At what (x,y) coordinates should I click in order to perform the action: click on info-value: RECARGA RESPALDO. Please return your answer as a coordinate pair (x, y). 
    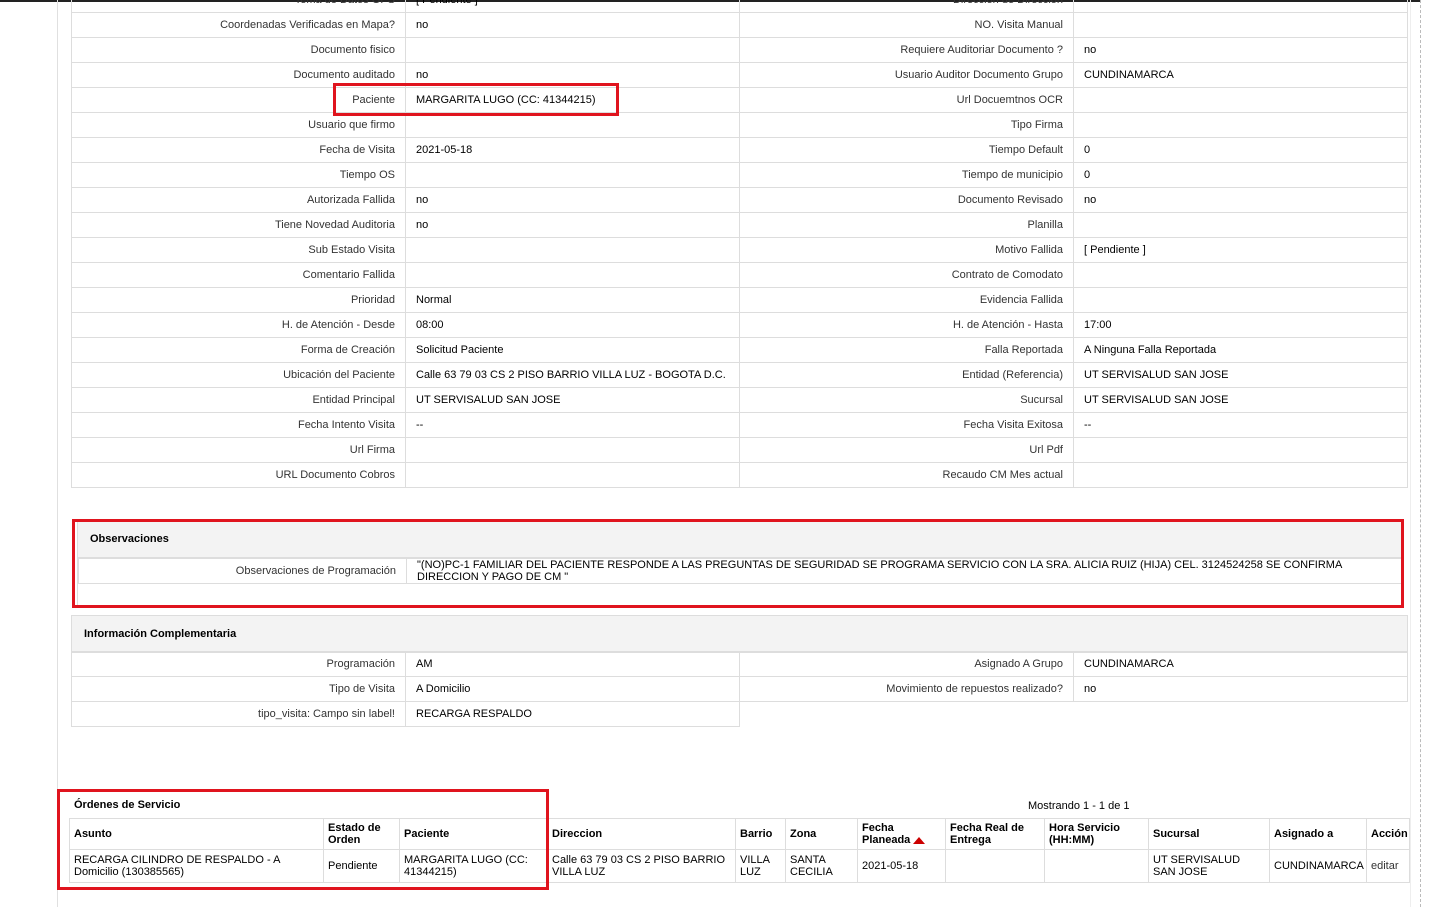
    Looking at the image, I should click on (572, 714).